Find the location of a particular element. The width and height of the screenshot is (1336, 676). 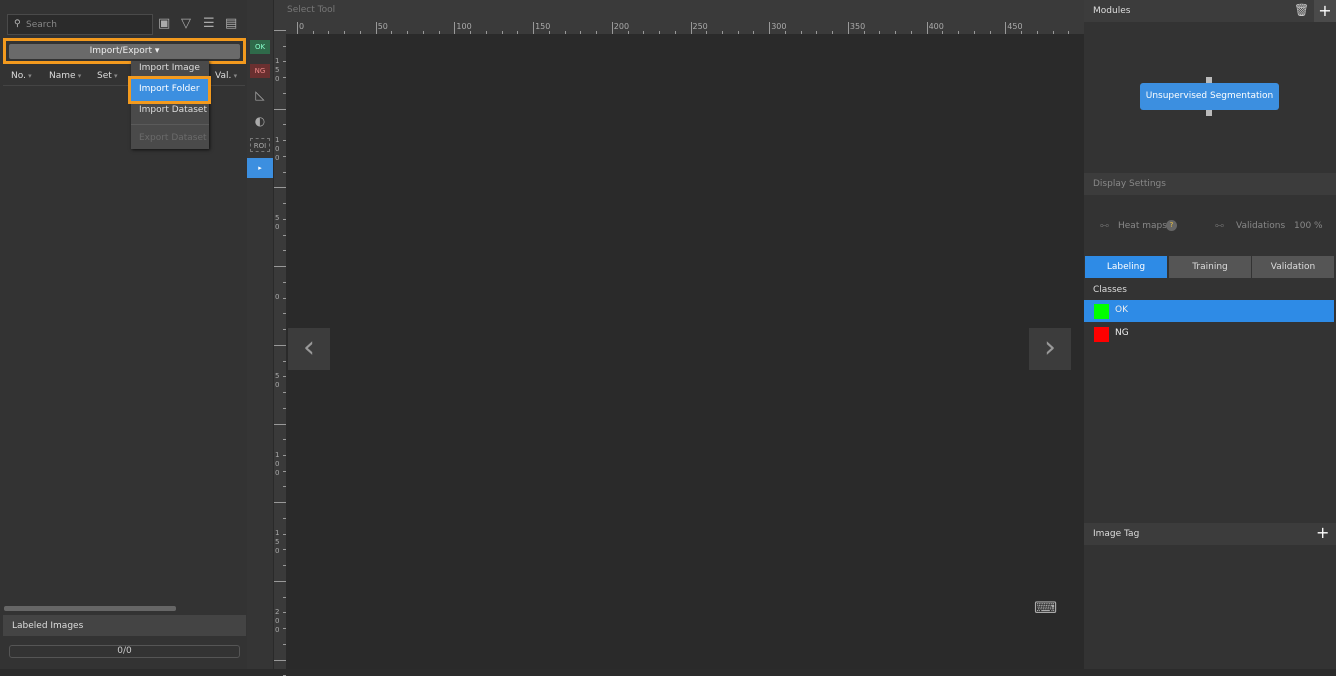

labeled-images-header: Labeled Images is located at coordinates (124, 625).